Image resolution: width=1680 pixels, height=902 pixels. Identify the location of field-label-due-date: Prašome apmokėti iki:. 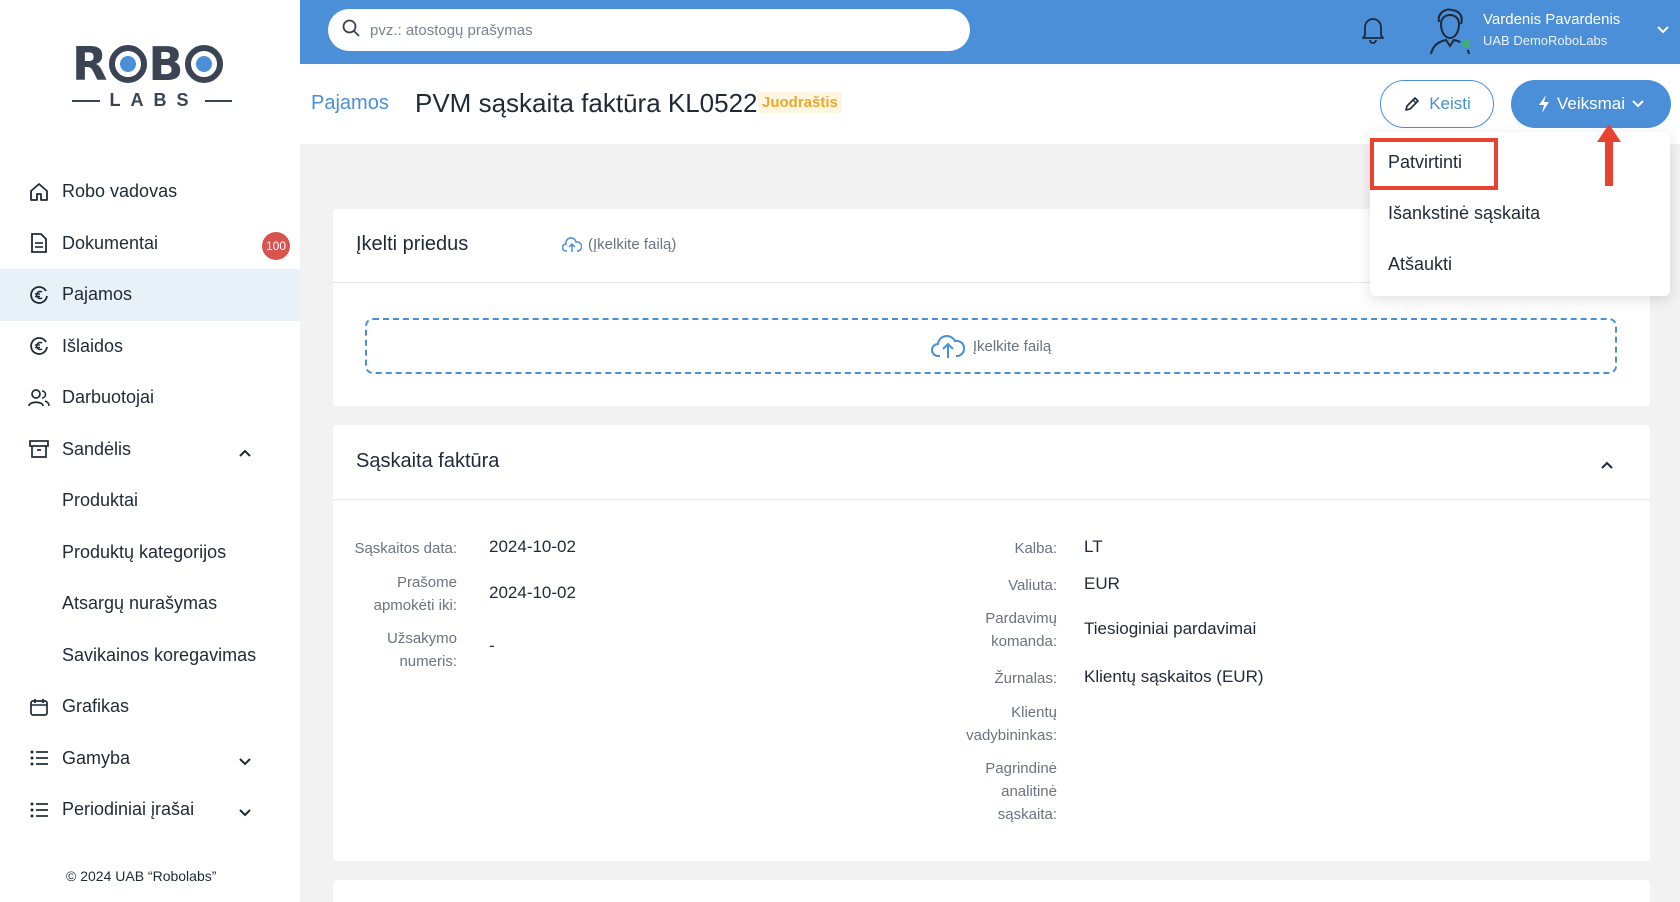
(415, 594).